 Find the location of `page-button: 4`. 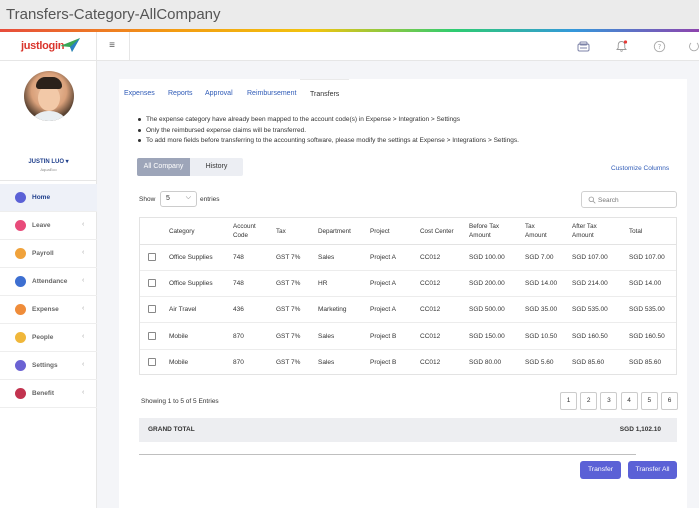

page-button: 4 is located at coordinates (629, 401).